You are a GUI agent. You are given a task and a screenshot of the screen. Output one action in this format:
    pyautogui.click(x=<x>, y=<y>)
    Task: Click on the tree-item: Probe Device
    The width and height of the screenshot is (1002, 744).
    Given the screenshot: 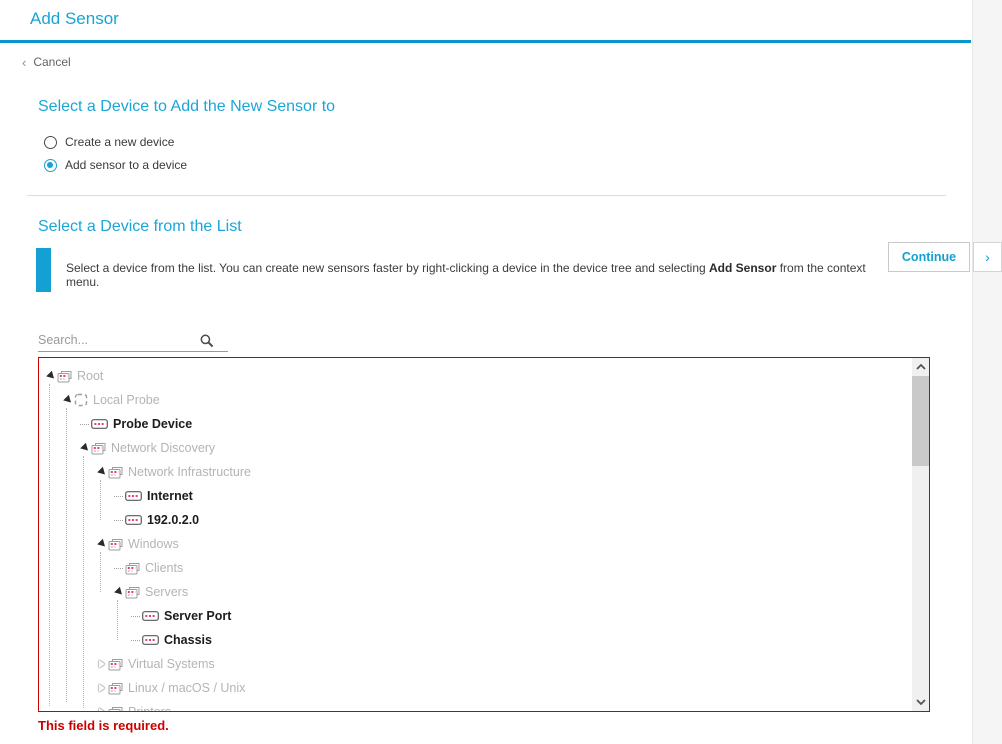 What is the action you would take?
    pyautogui.click(x=475, y=424)
    